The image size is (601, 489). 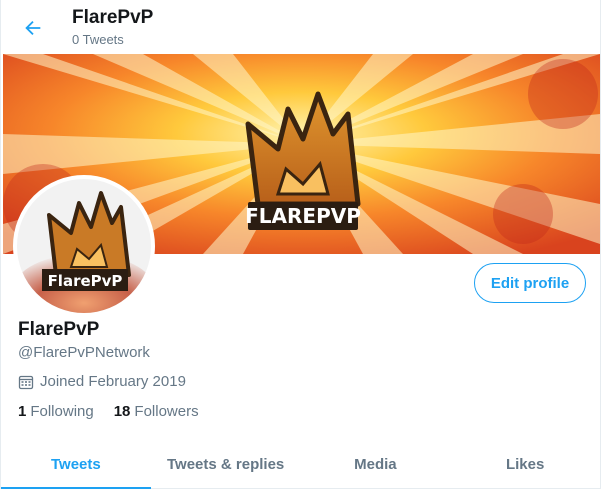 I want to click on joined-text: Joined February 2019, so click(x=113, y=381).